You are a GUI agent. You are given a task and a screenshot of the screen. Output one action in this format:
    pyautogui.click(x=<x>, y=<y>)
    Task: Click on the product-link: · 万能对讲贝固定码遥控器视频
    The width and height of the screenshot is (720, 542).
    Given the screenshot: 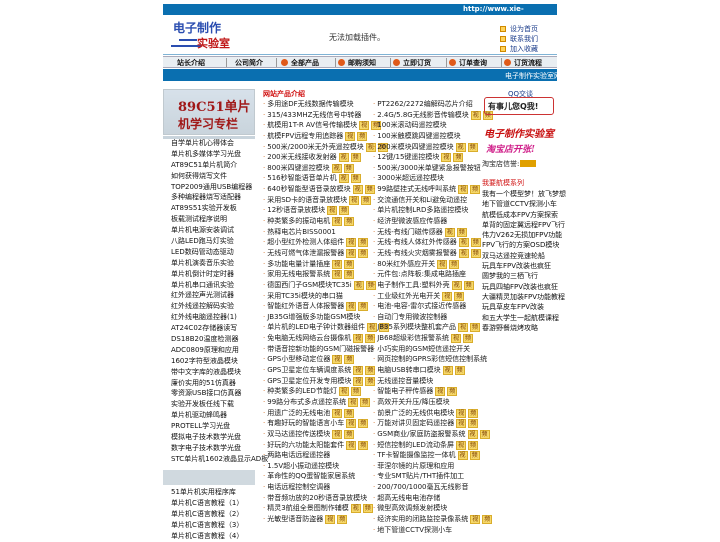 What is the action you would take?
    pyautogui.click(x=433, y=423)
    